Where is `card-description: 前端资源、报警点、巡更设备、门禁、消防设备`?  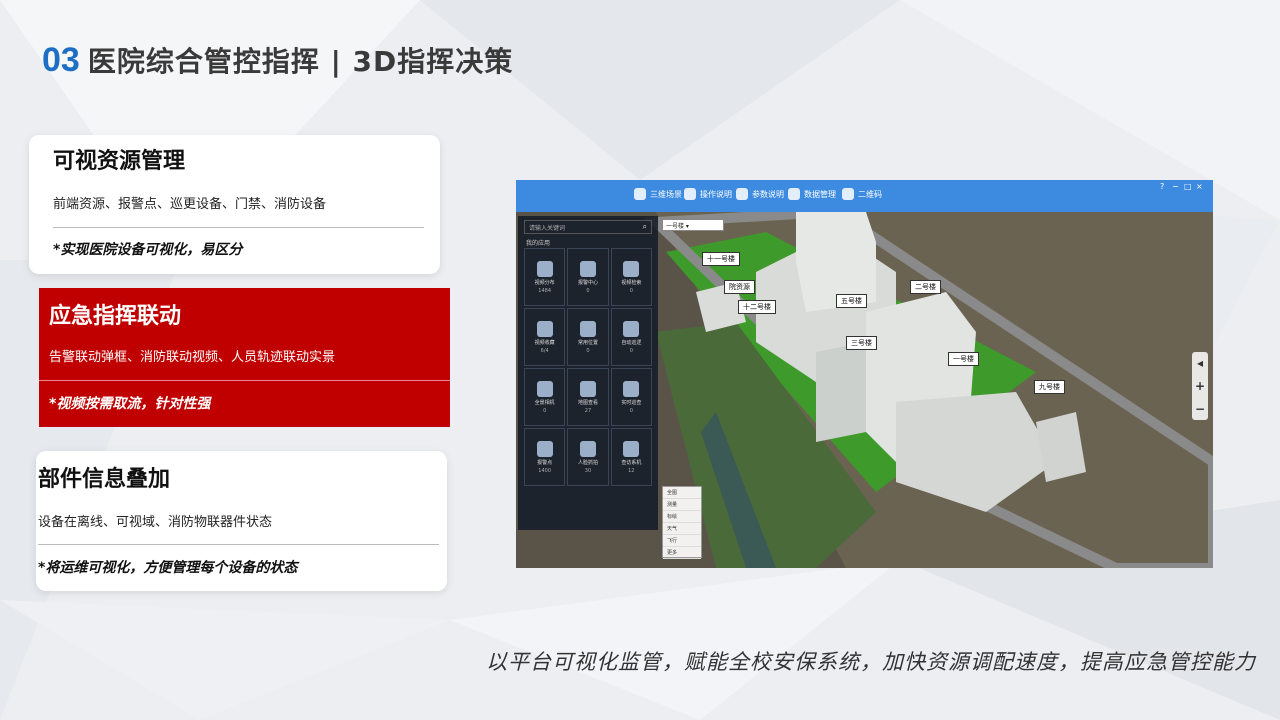 card-description: 前端资源、报警点、巡更设备、门禁、消防设备 is located at coordinates (190, 204).